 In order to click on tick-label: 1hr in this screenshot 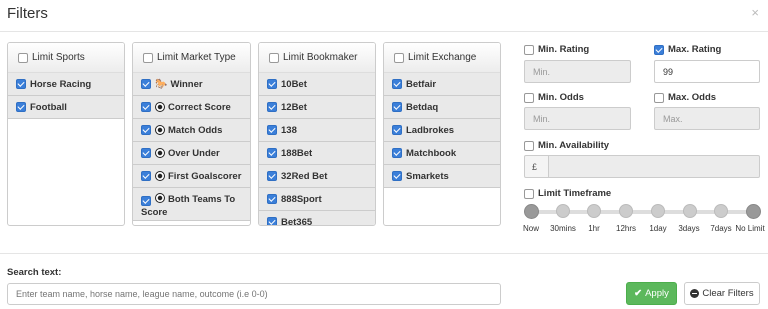, I will do `click(594, 228)`.